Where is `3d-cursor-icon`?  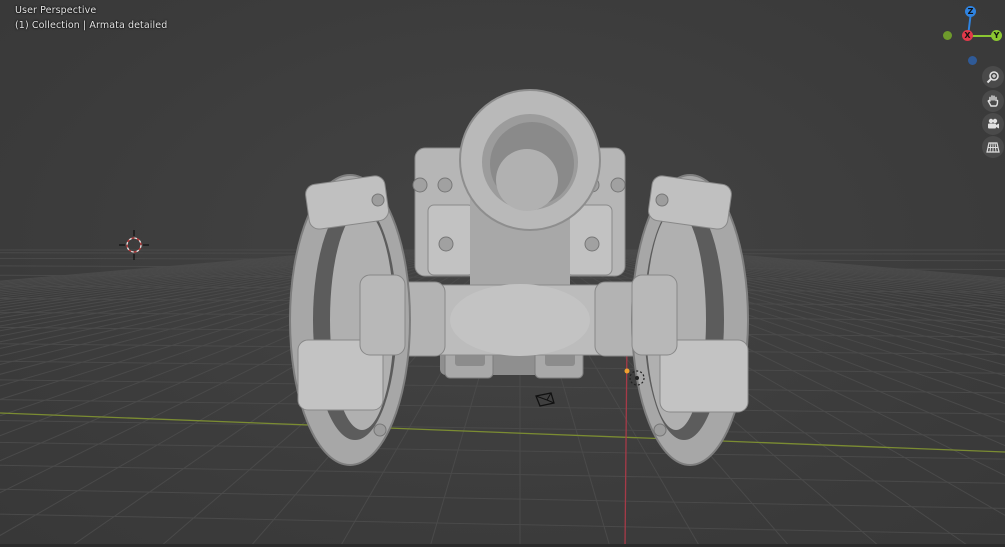
3d-cursor-icon is located at coordinates (134, 245).